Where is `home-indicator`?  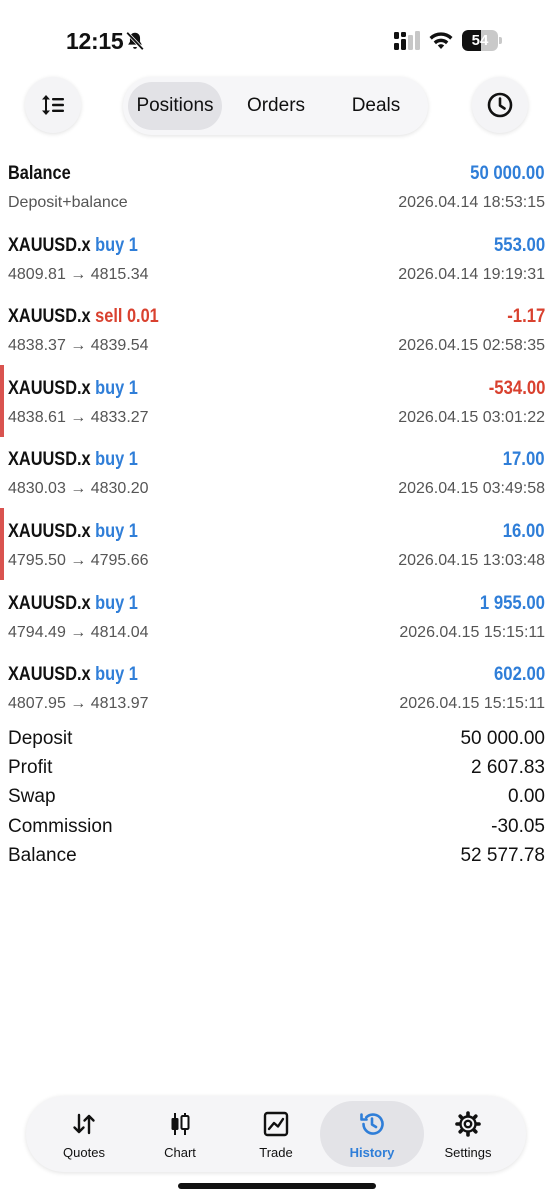
home-indicator is located at coordinates (277, 1186).